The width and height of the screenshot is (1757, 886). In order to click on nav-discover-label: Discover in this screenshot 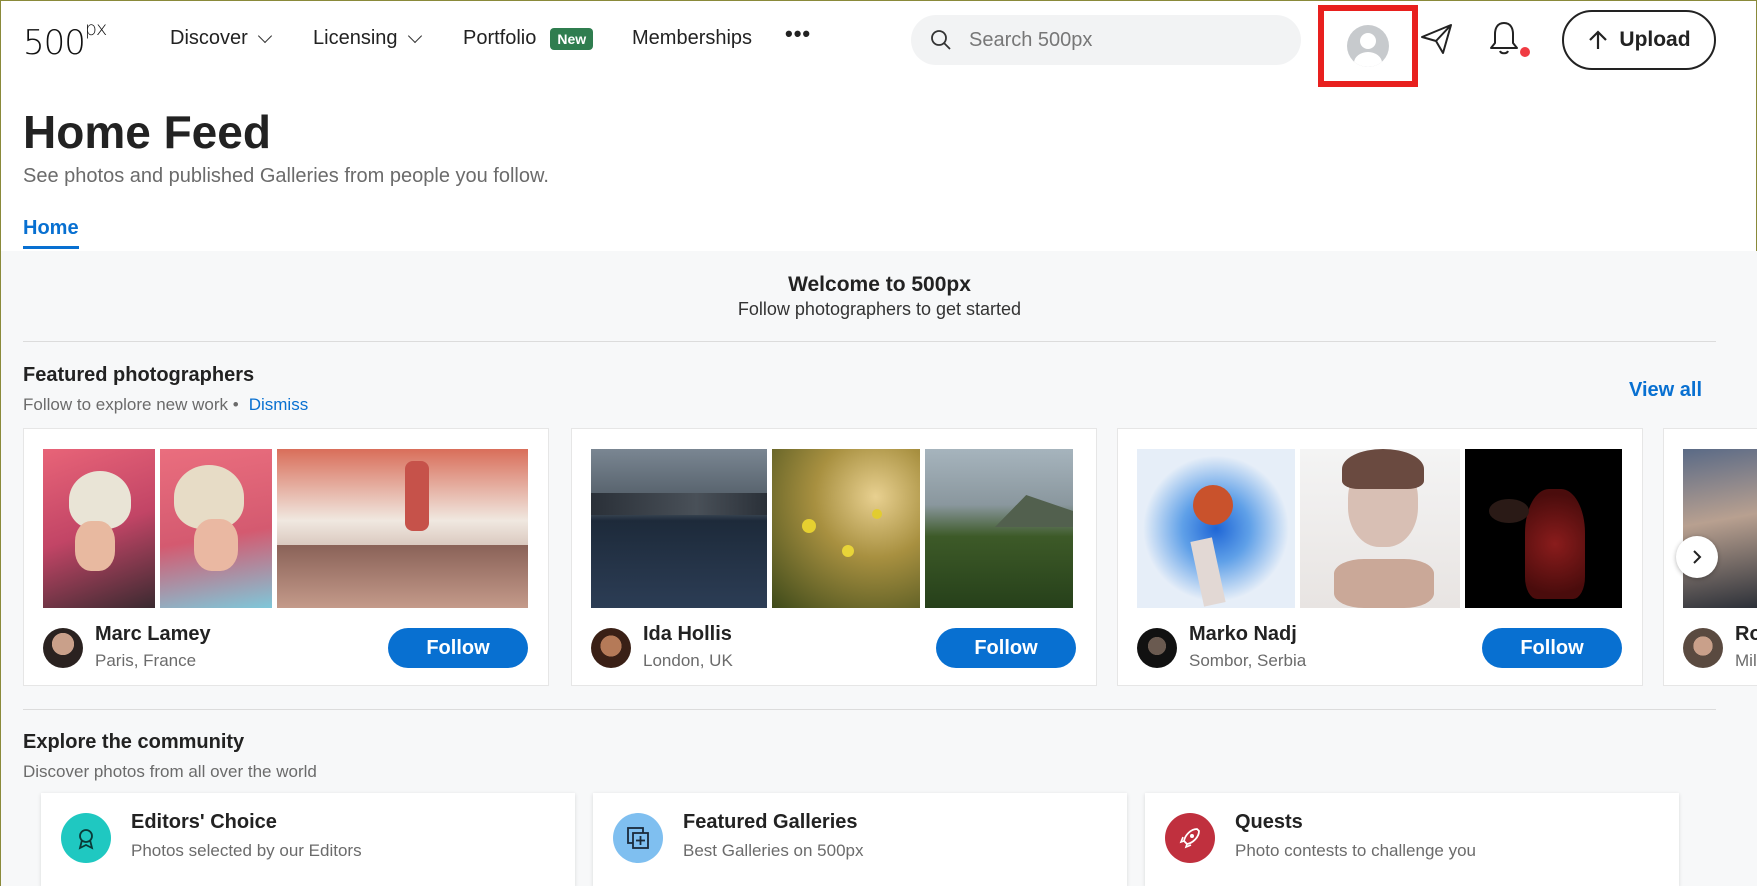, I will do `click(209, 38)`.